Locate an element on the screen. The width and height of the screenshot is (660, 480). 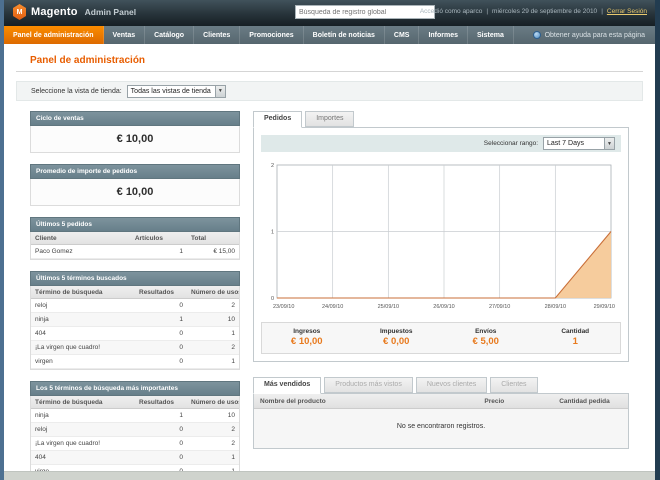
store-view-label: Seleccione la vista de tienda: is located at coordinates (76, 91).